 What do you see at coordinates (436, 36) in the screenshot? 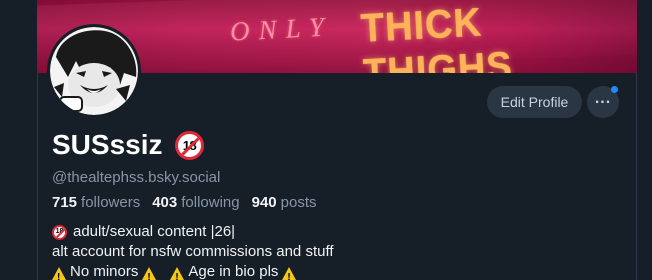
I see `banner-text-bold: THICK THIGHS` at bounding box center [436, 36].